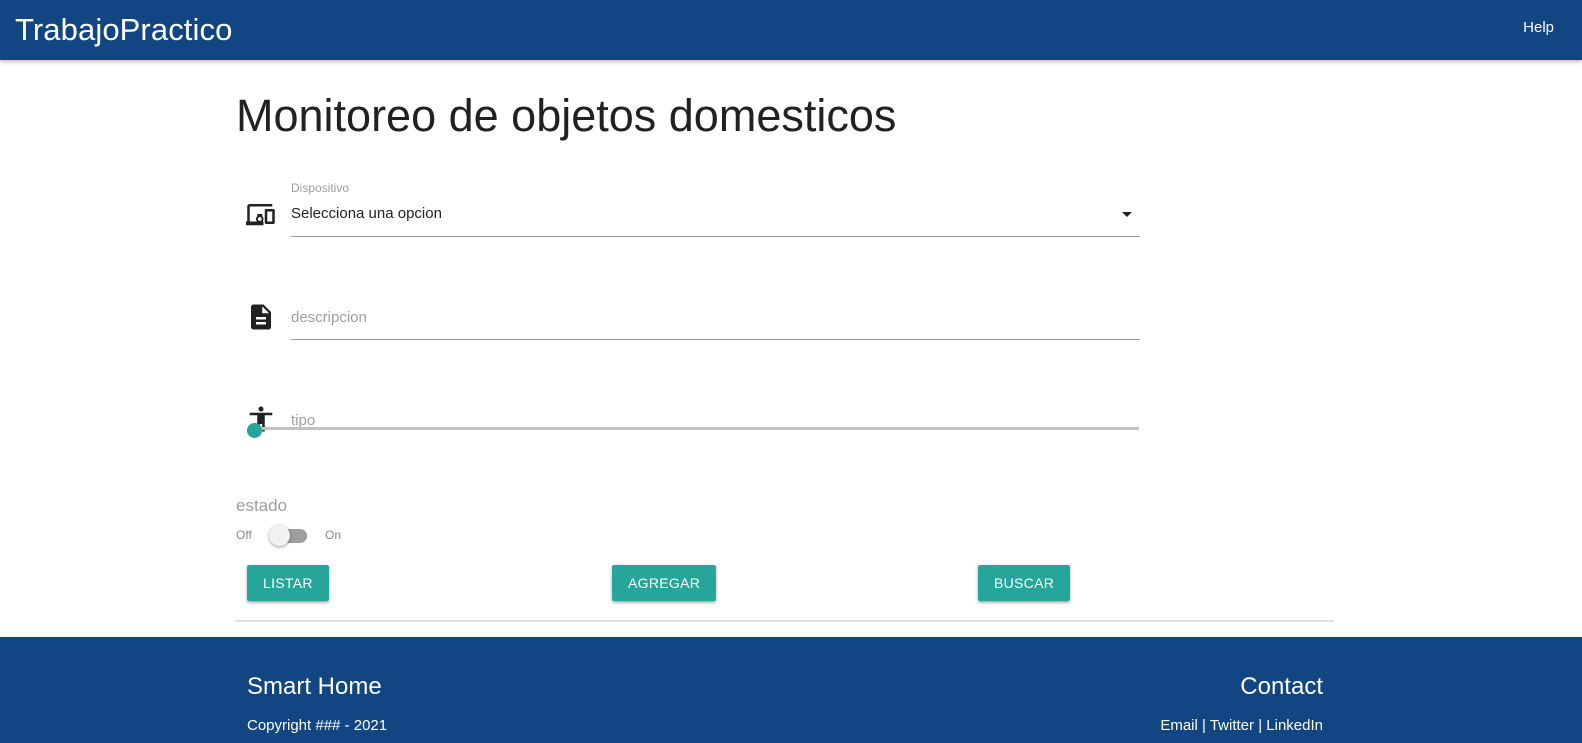 The width and height of the screenshot is (1582, 743). I want to click on footer-contact-title: Contact, so click(1281, 686).